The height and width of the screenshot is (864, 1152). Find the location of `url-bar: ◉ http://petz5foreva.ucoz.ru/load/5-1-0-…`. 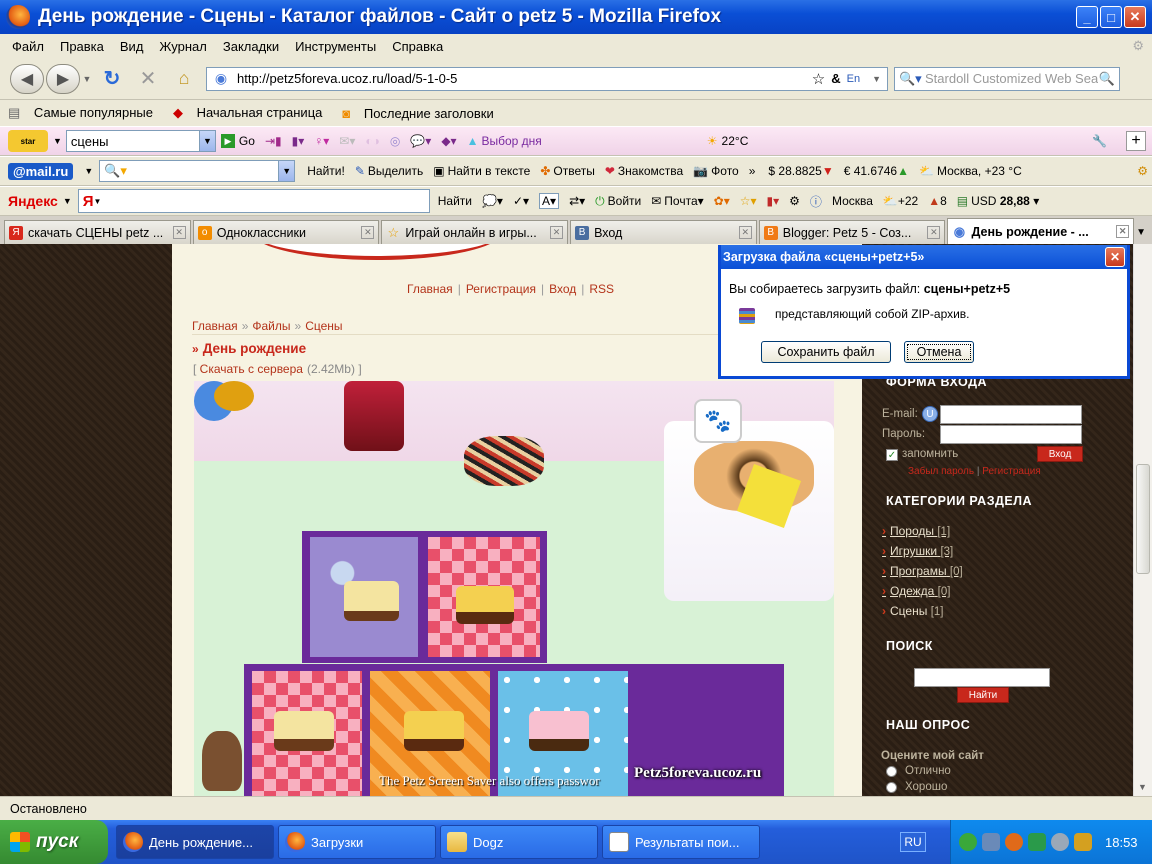

url-bar: ◉ http://petz5foreva.ucoz.ru/load/5-1-0-… is located at coordinates (547, 78).